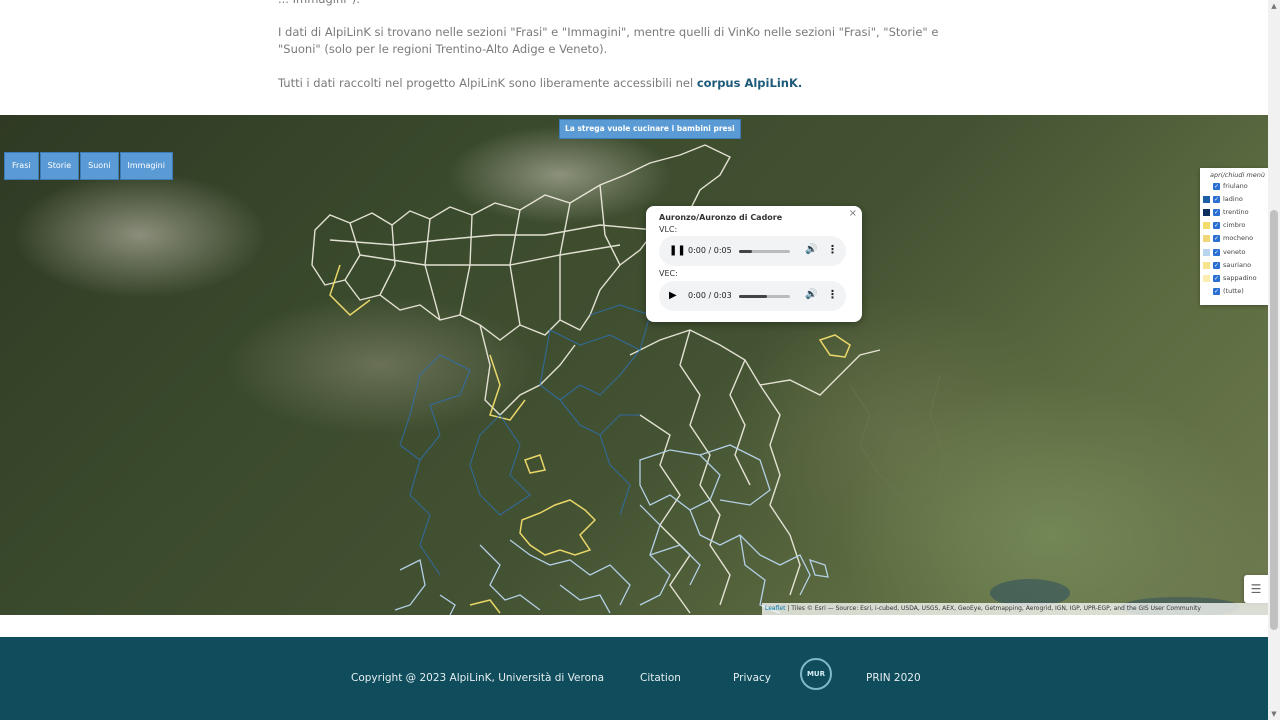  What do you see at coordinates (1274, 420) in the screenshot?
I see `scroll-thumb` at bounding box center [1274, 420].